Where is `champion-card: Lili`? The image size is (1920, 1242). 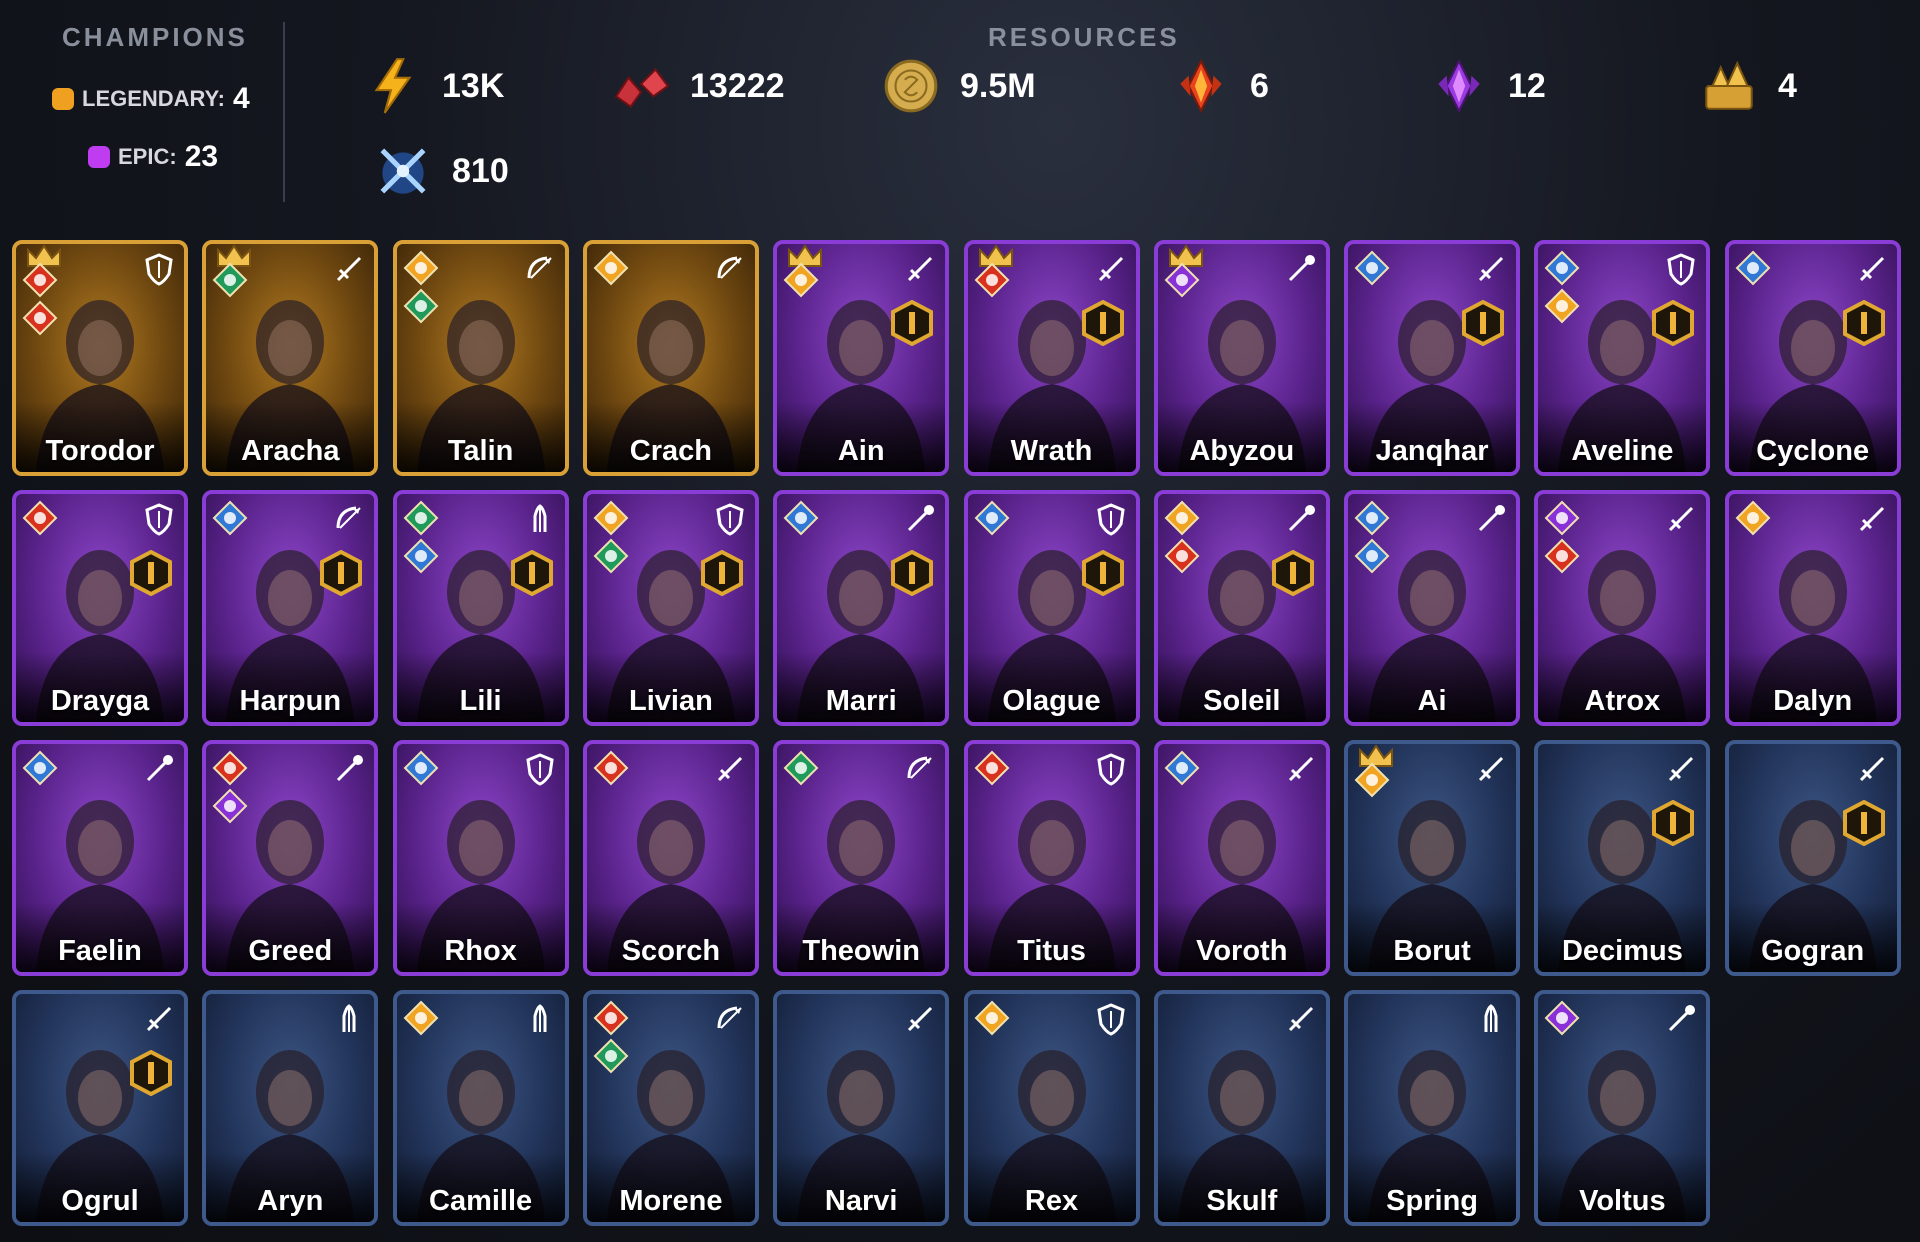 champion-card: Lili is located at coordinates (480, 608).